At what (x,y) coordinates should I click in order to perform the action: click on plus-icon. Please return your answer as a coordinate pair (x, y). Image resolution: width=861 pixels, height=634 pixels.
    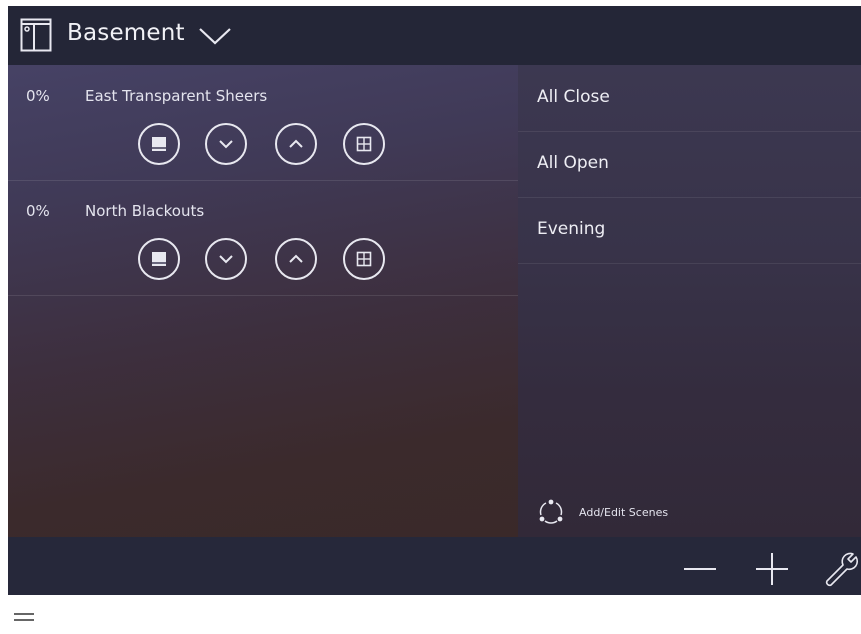
    Looking at the image, I should click on (772, 569).